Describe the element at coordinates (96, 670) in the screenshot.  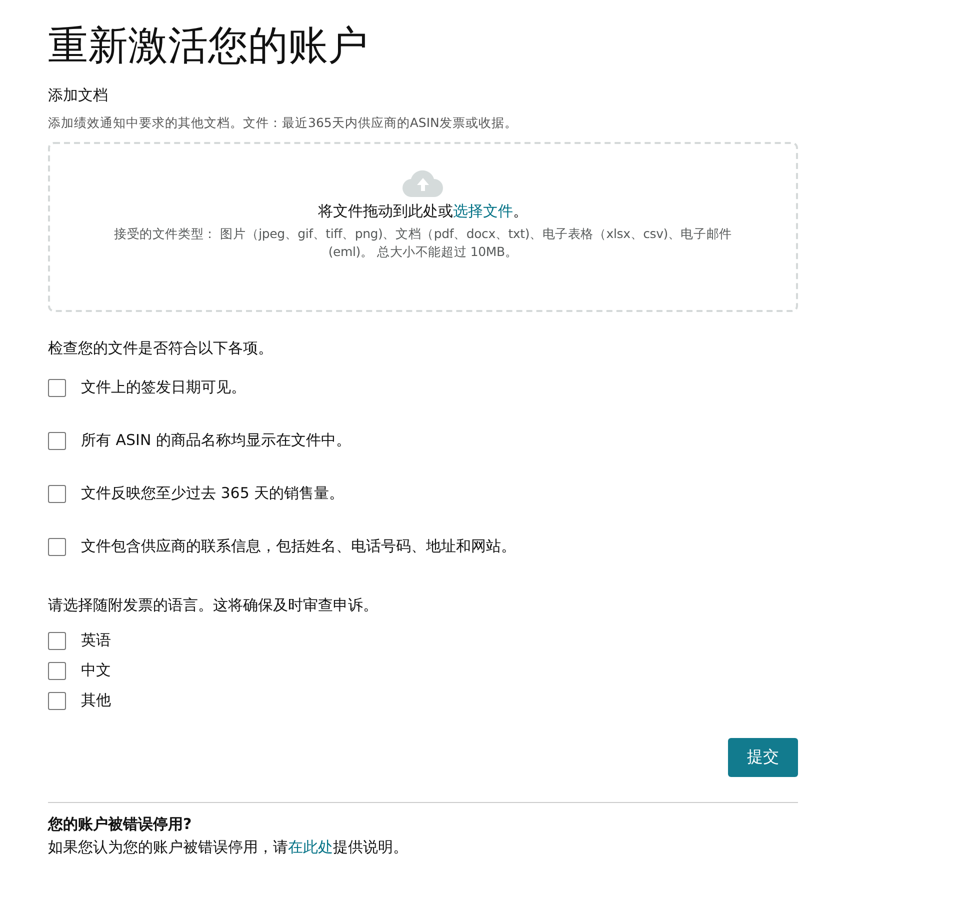
I see `checkbox-label: 中文` at that location.